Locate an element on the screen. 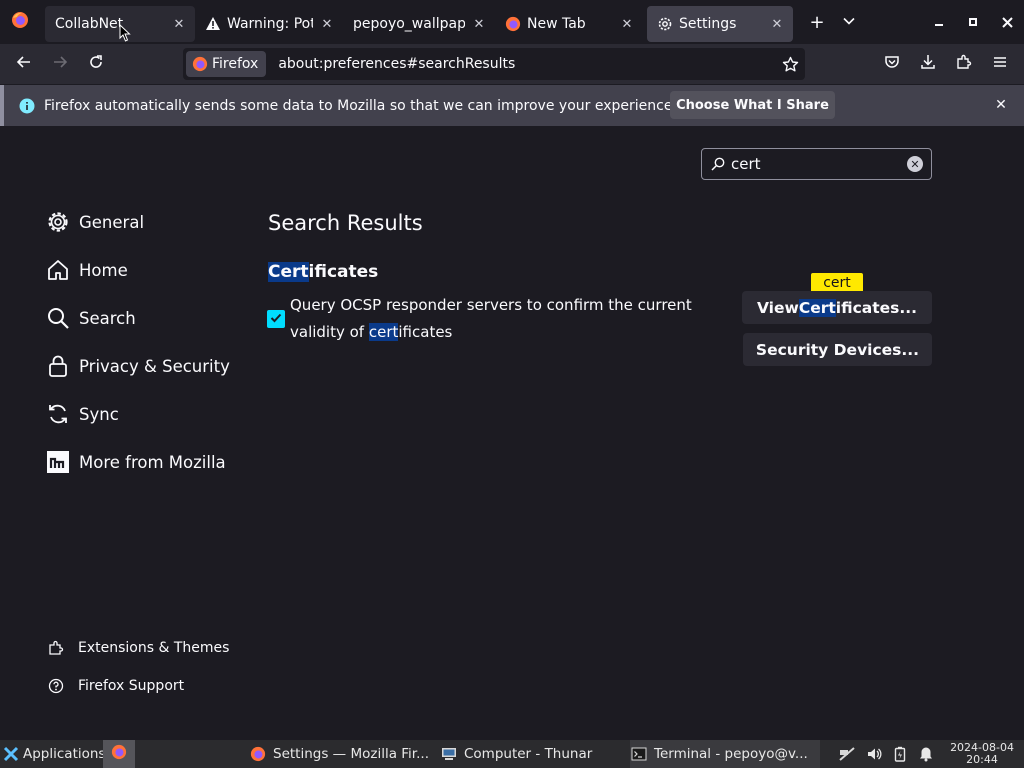  button-text: View is located at coordinates (777, 307).